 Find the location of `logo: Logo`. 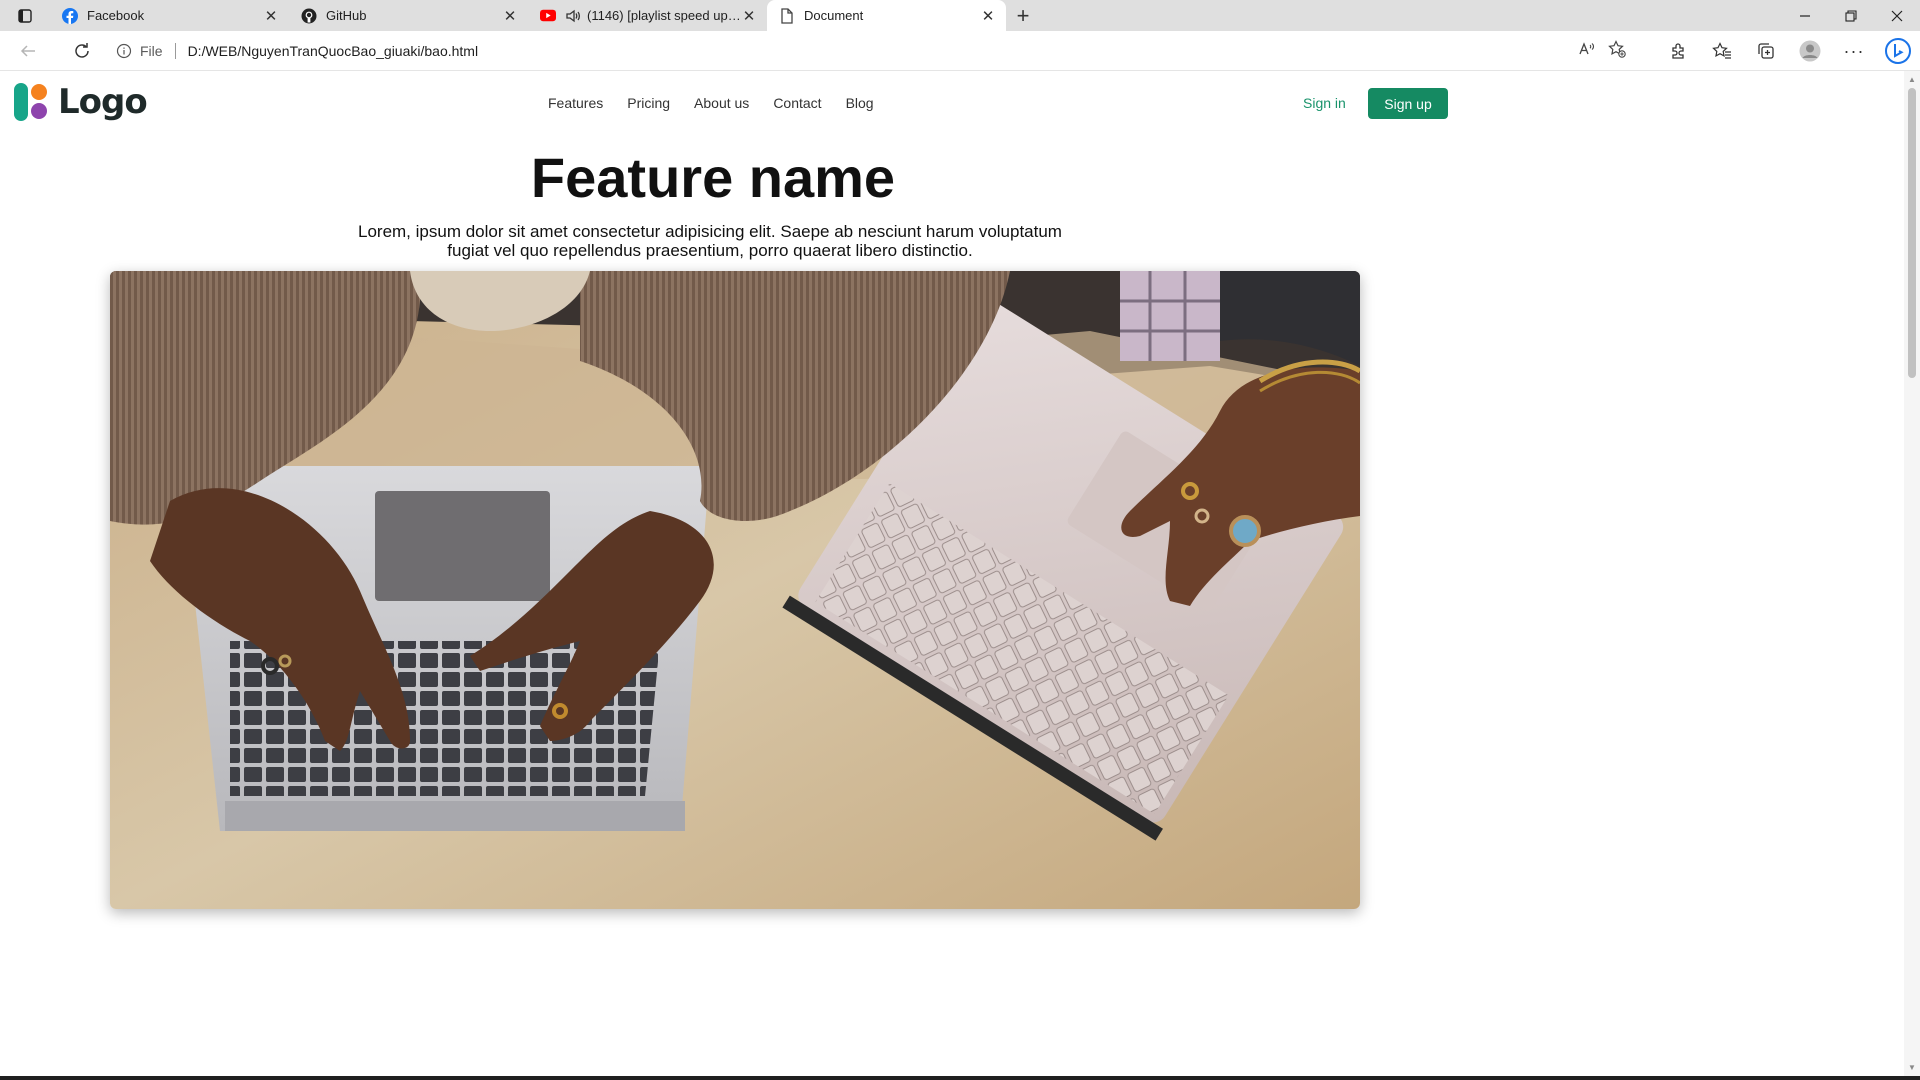

logo: Logo is located at coordinates (80, 102).